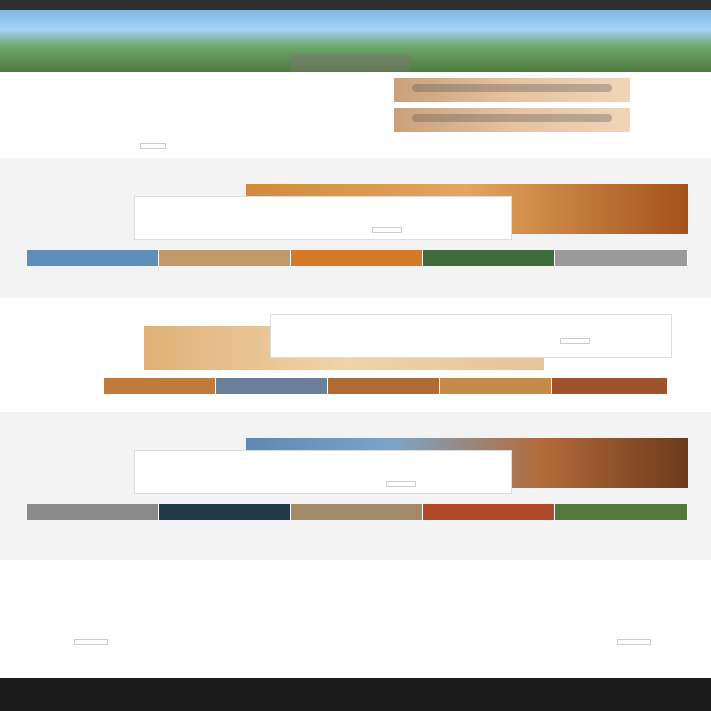 This screenshot has height=711, width=711. Describe the element at coordinates (355, 115) in the screenshot. I see `intro-section` at that location.